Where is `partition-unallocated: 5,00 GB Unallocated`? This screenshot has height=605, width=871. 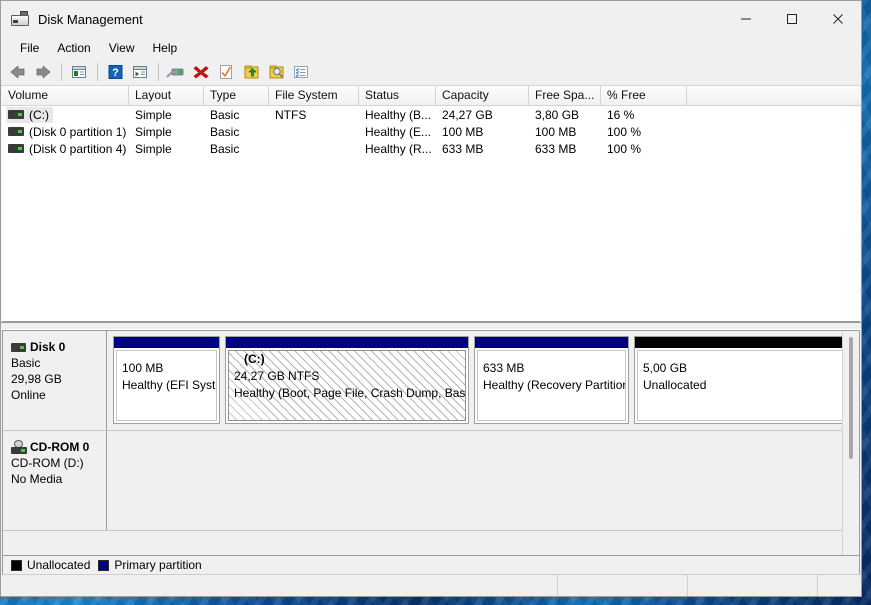 partition-unallocated: 5,00 GB Unallocated is located at coordinates (738, 380).